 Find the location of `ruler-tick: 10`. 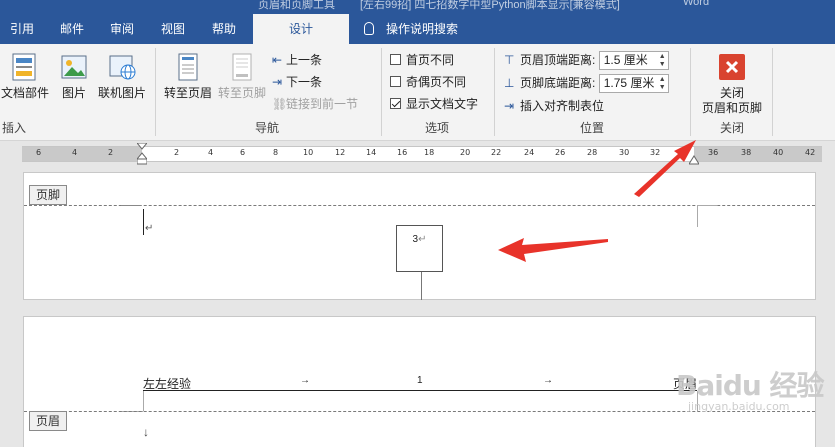

ruler-tick: 10 is located at coordinates (308, 152).